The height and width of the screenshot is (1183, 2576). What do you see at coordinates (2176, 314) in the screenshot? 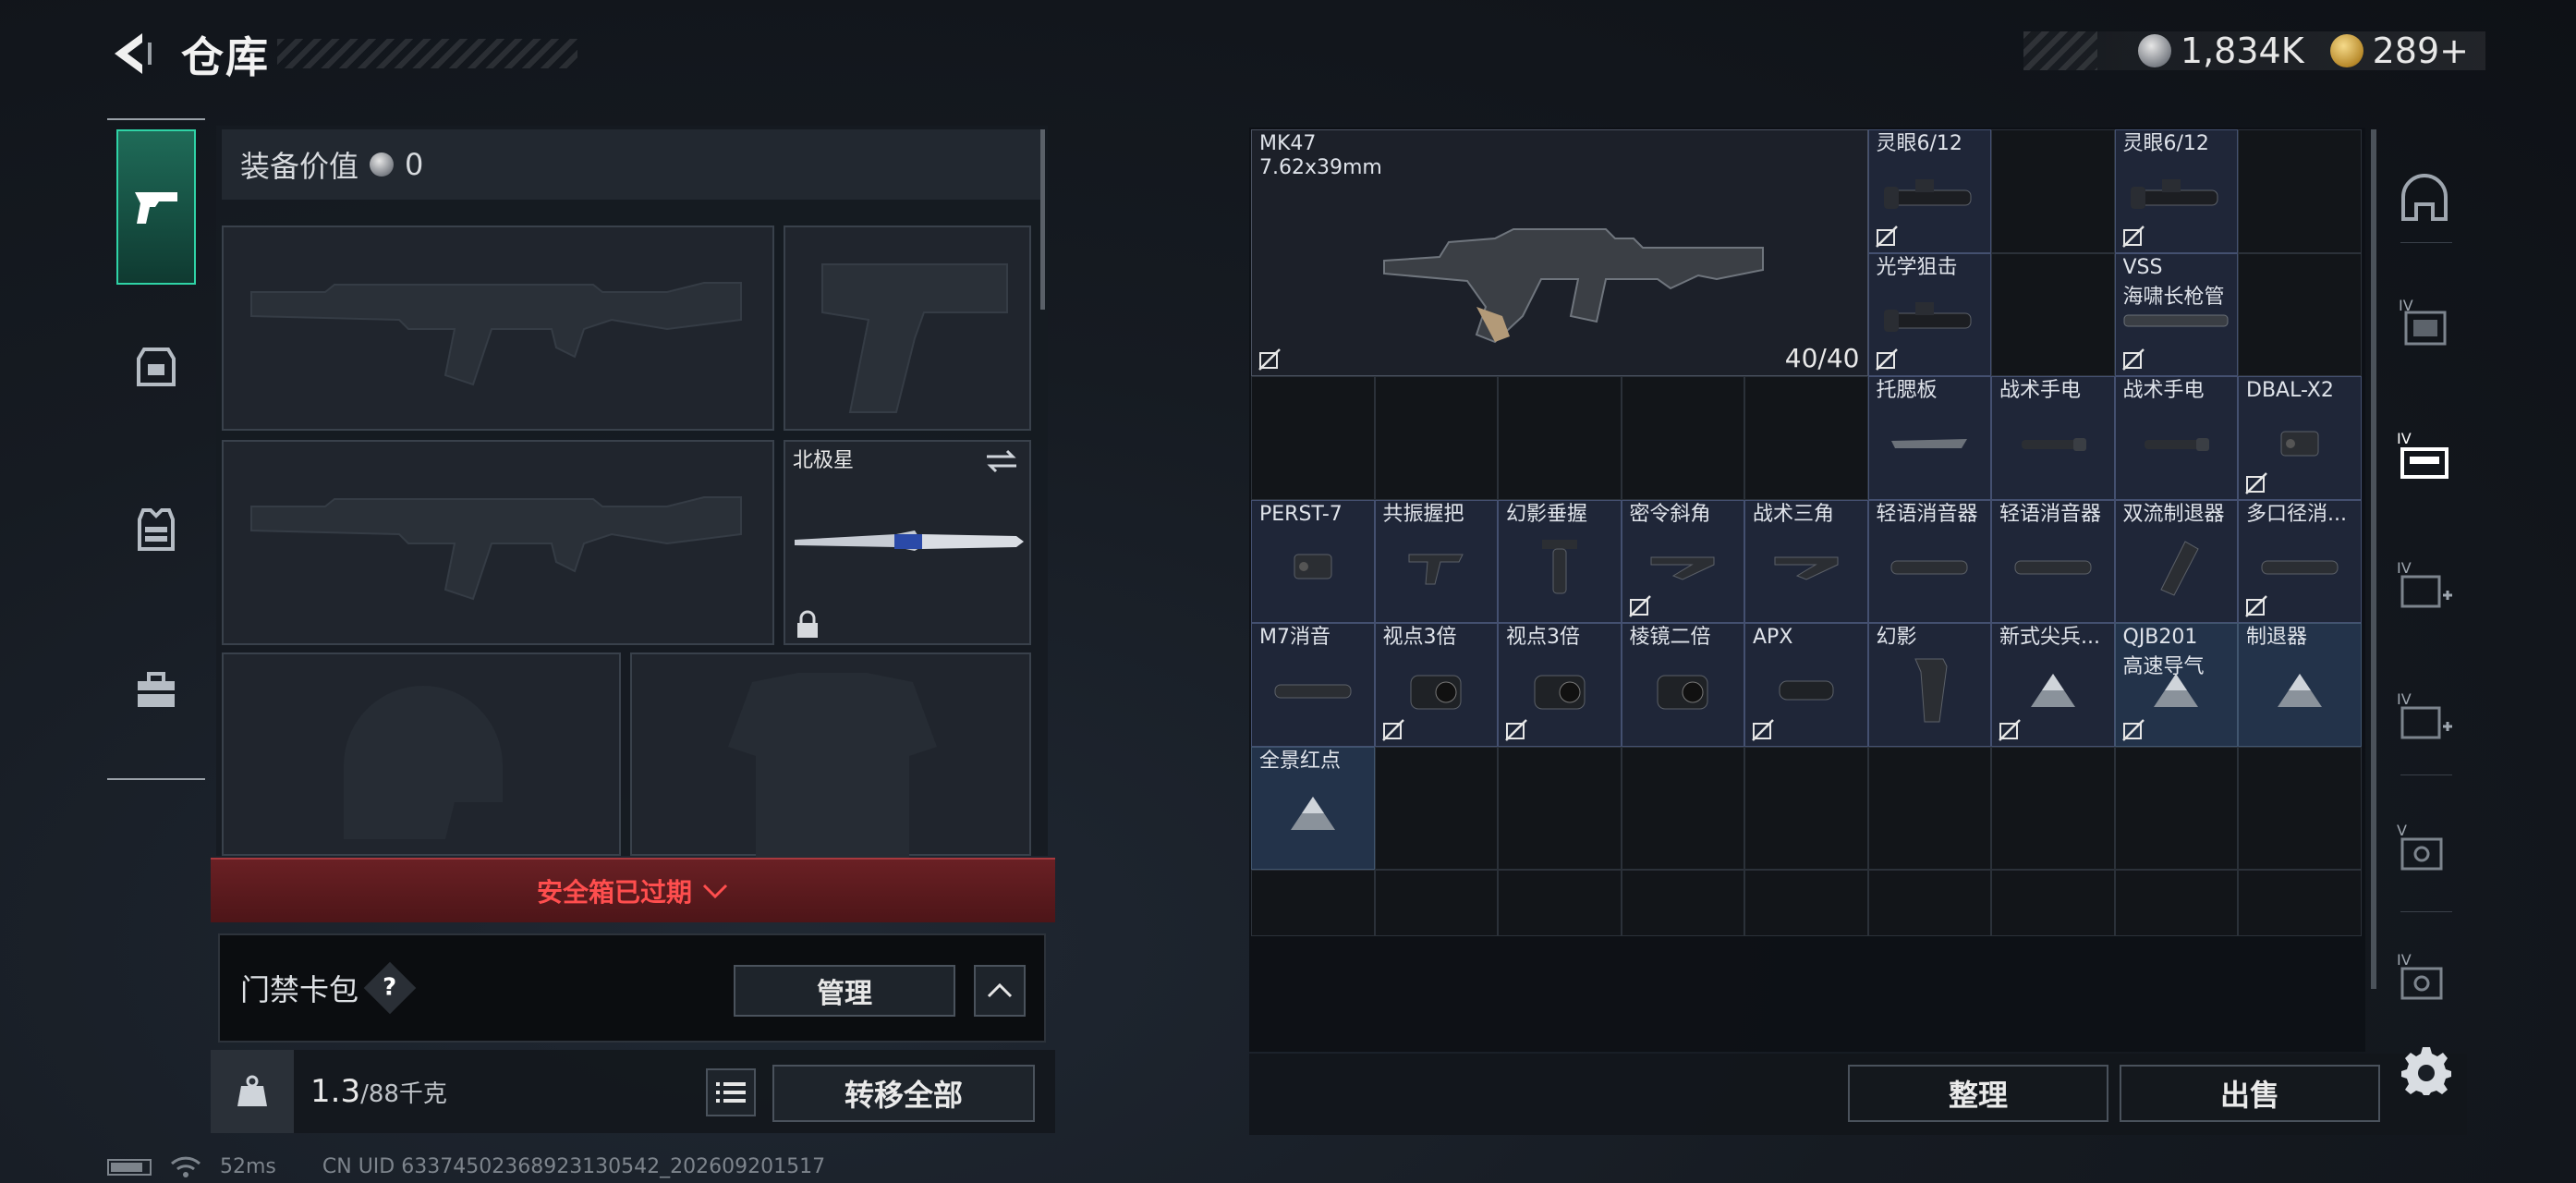
I see `storage-item: VSS 海啸长枪管` at bounding box center [2176, 314].